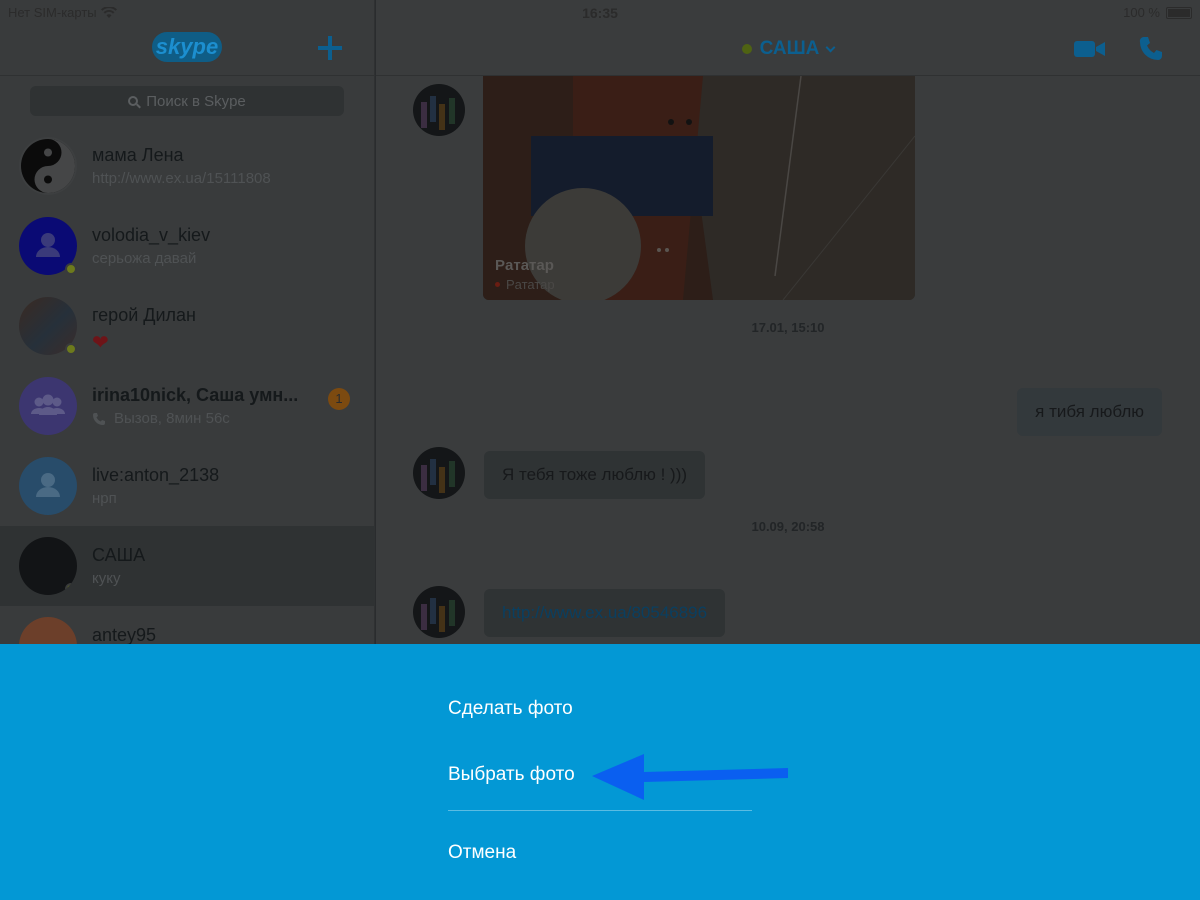  What do you see at coordinates (1141, 12) in the screenshot?
I see `battery-label: 100 %` at bounding box center [1141, 12].